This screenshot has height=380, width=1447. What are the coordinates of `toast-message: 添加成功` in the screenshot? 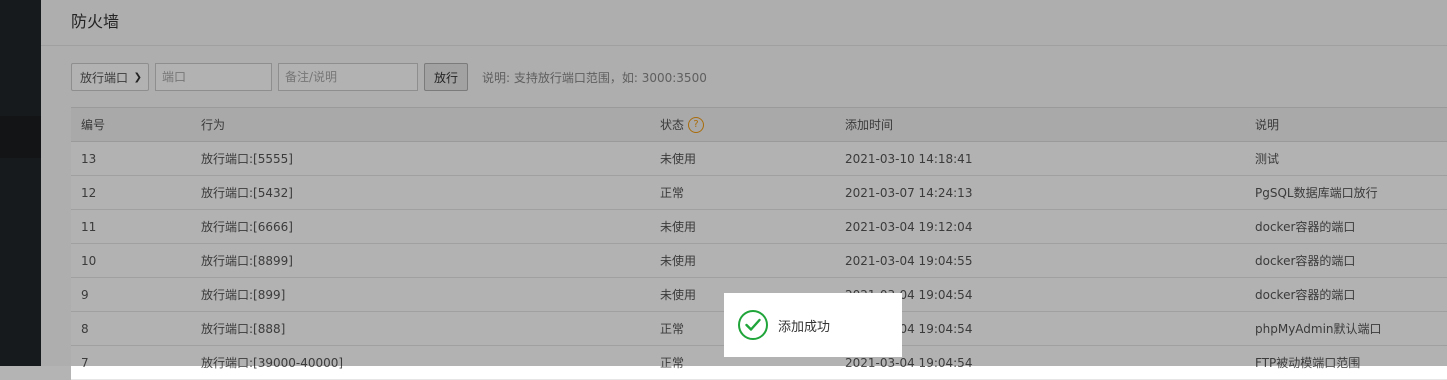 It's located at (804, 327).